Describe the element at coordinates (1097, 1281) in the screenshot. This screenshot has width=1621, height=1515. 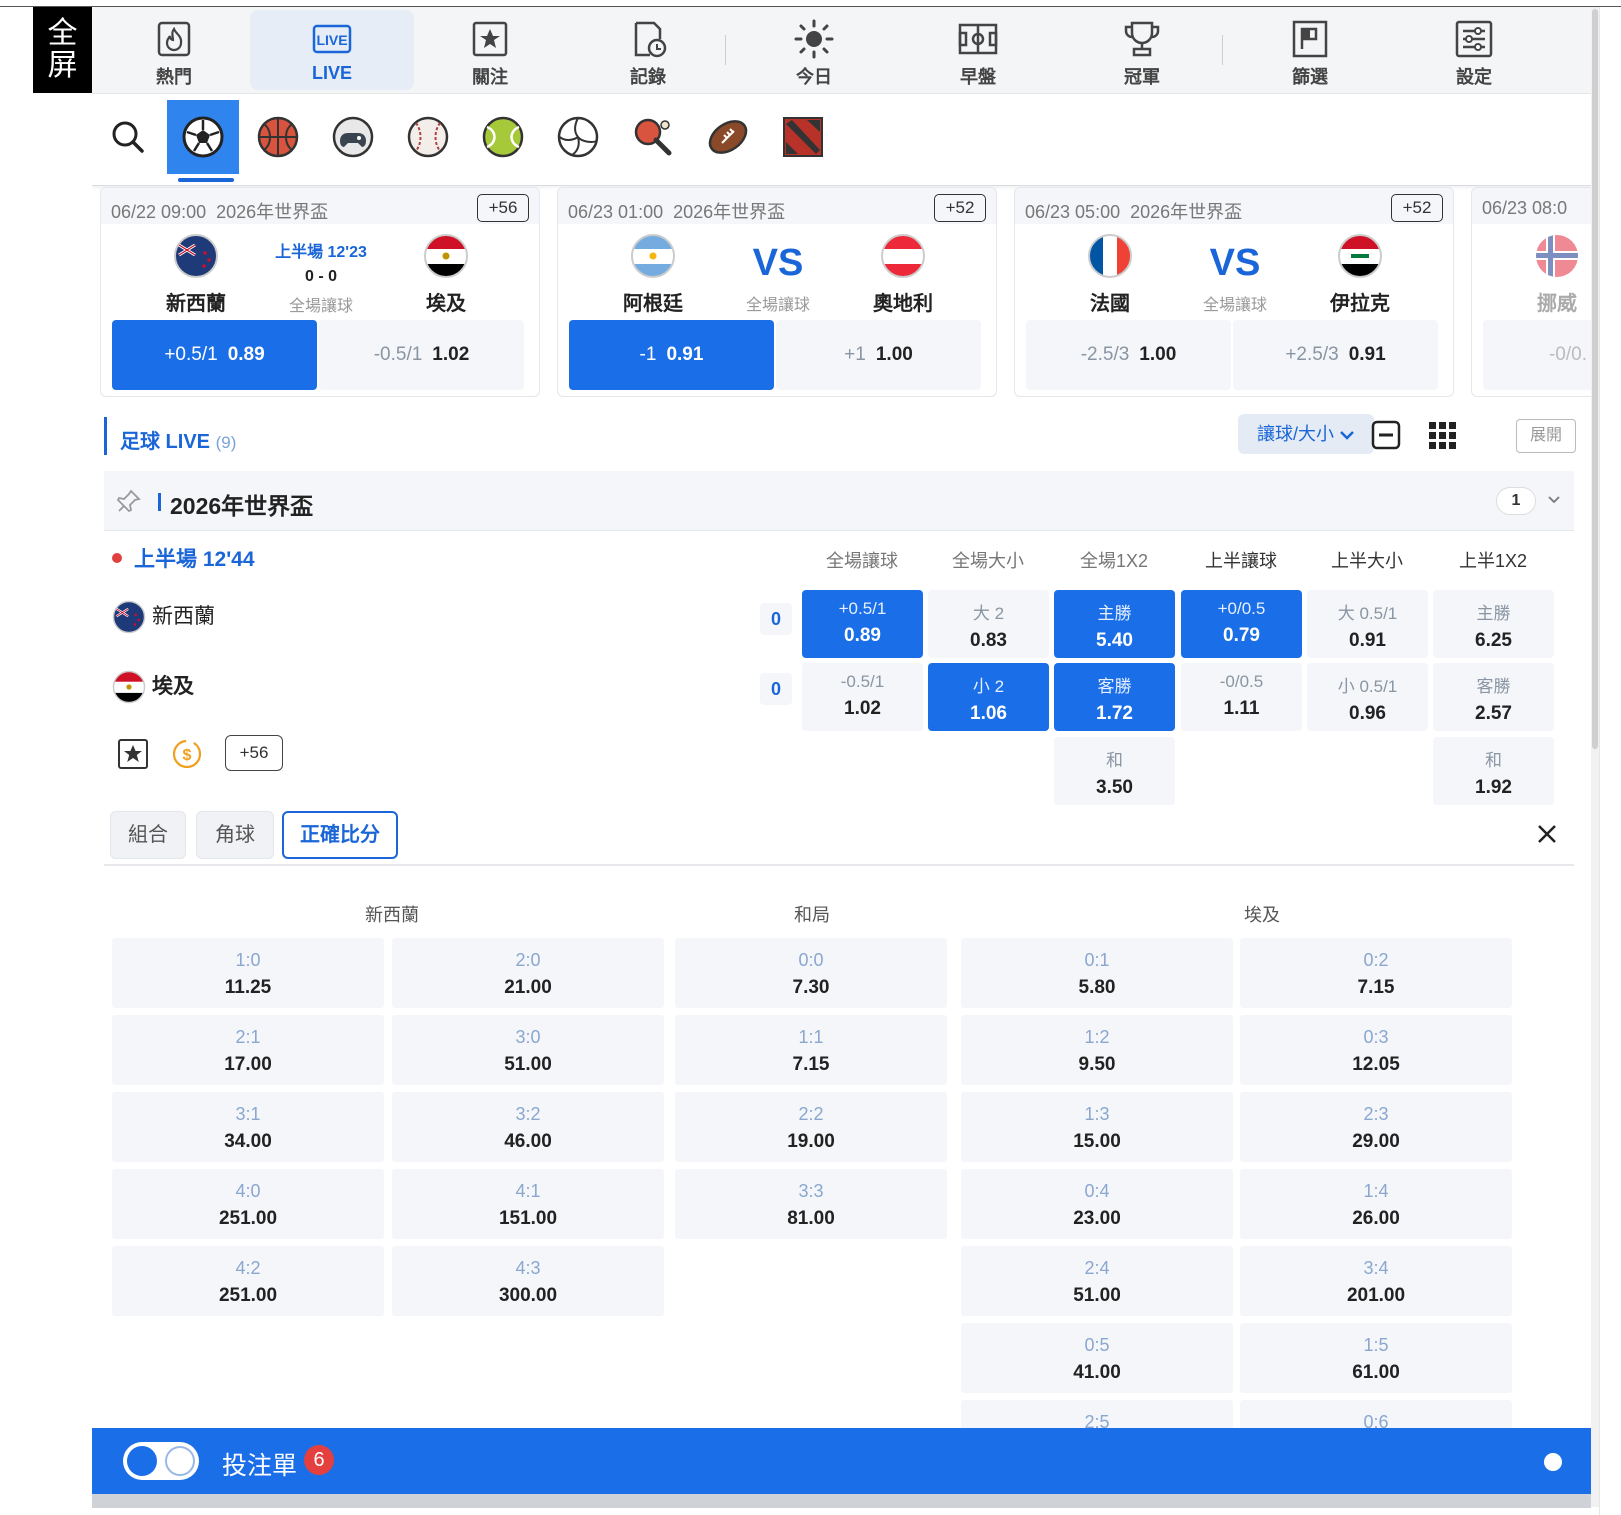
I see `correct-score-cell: 2:4 51.00` at that location.